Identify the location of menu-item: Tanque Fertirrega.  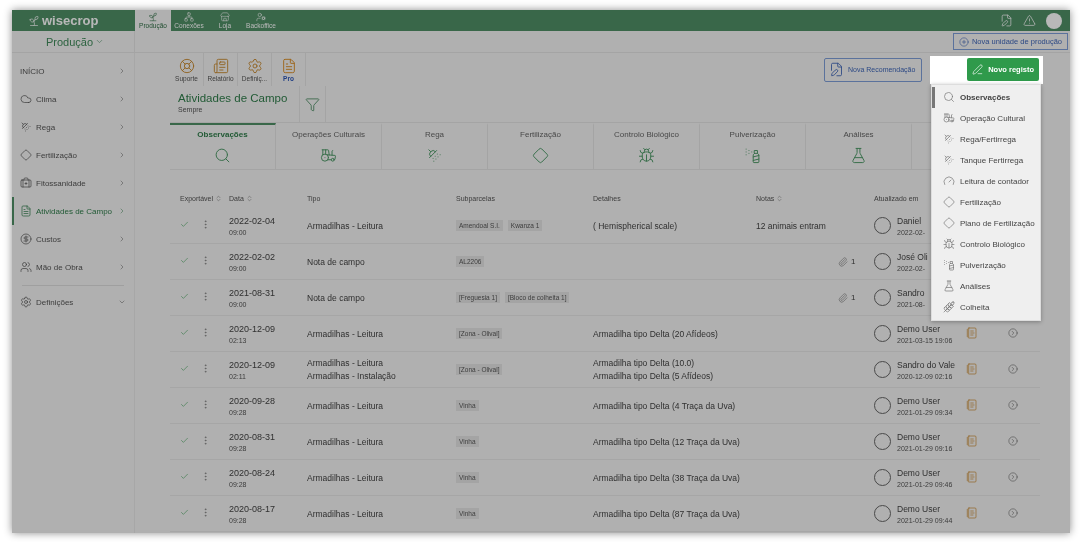
(986, 160).